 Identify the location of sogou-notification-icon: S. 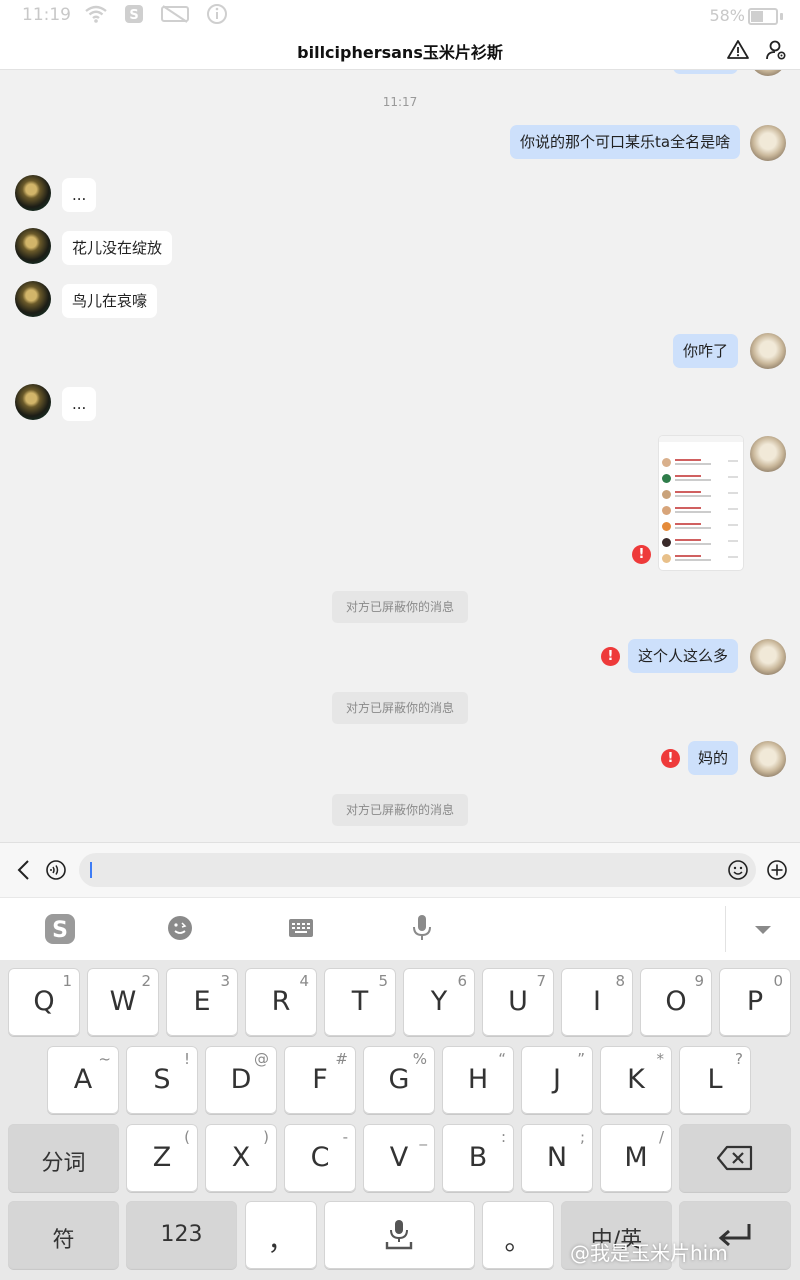
(134, 14).